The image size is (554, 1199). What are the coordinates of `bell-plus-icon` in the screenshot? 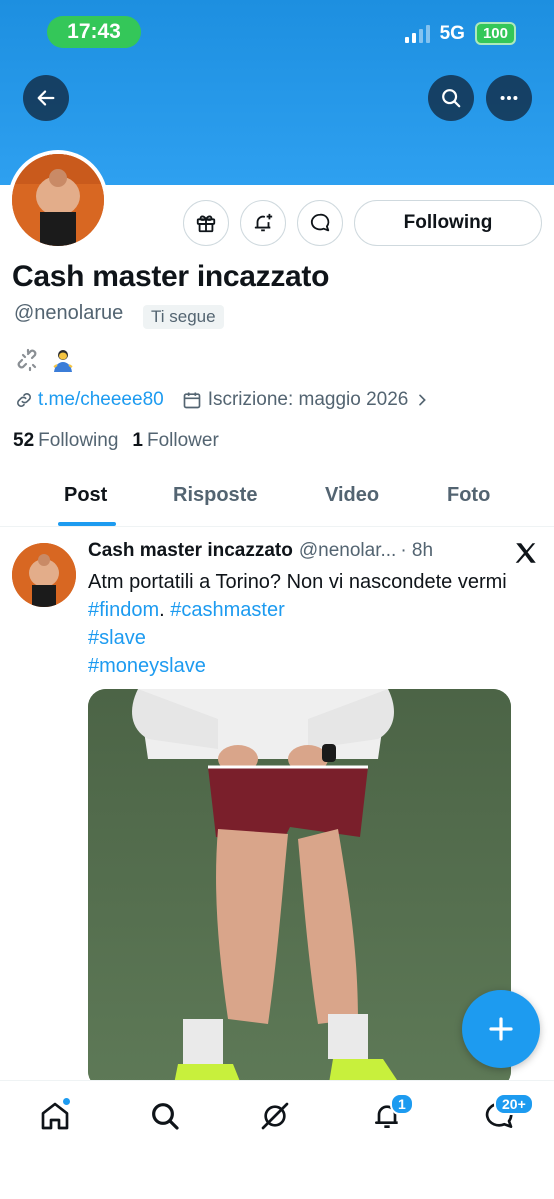 It's located at (263, 222).